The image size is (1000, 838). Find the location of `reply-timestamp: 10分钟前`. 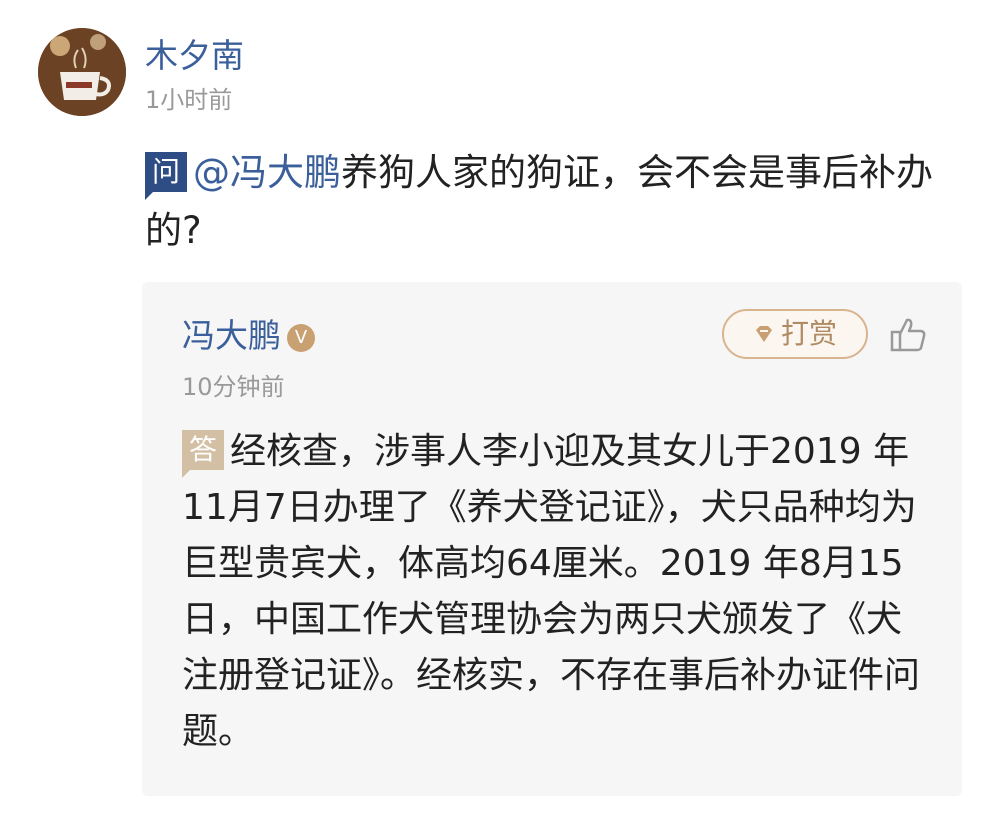

reply-timestamp: 10分钟前 is located at coordinates (233, 387).